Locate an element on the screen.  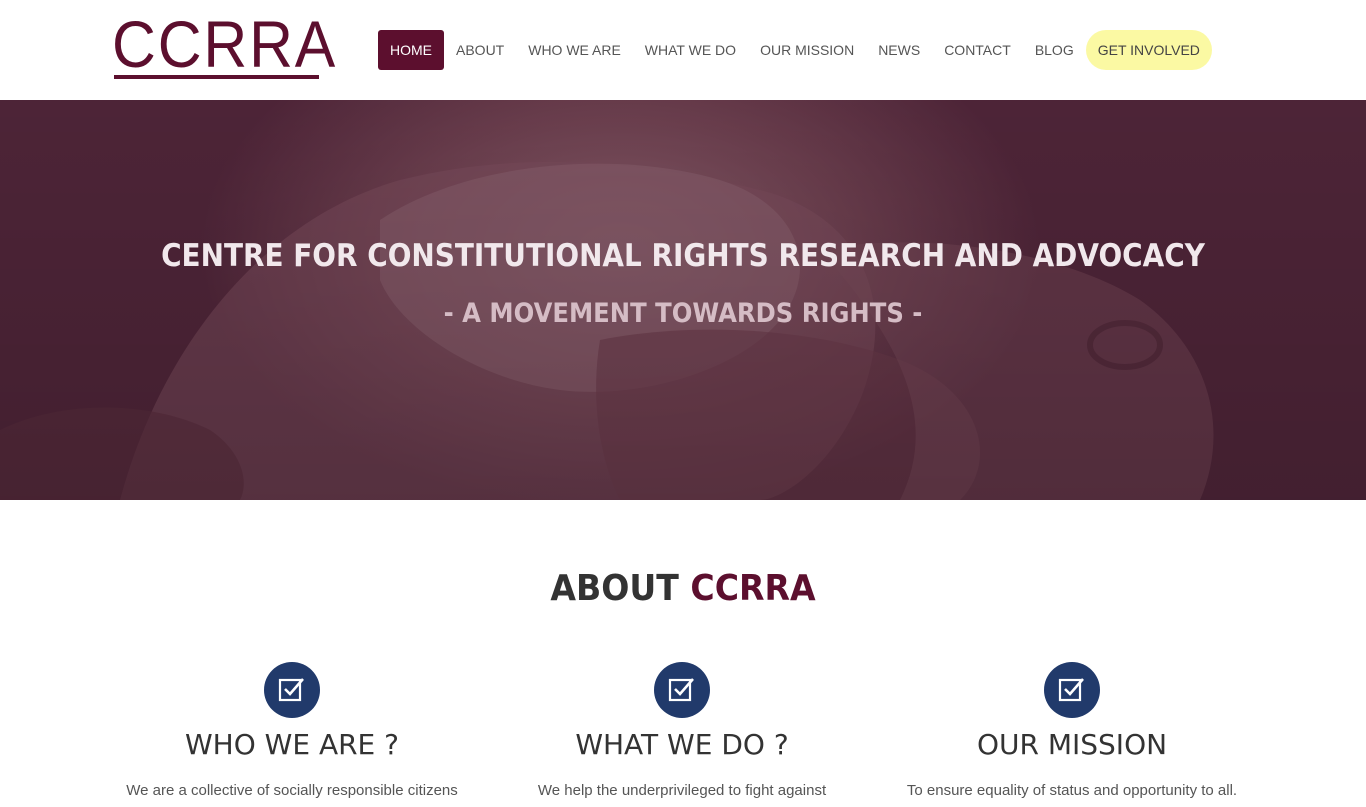
nav-item-what-we-do: WHAT WE DO is located at coordinates (690, 50).